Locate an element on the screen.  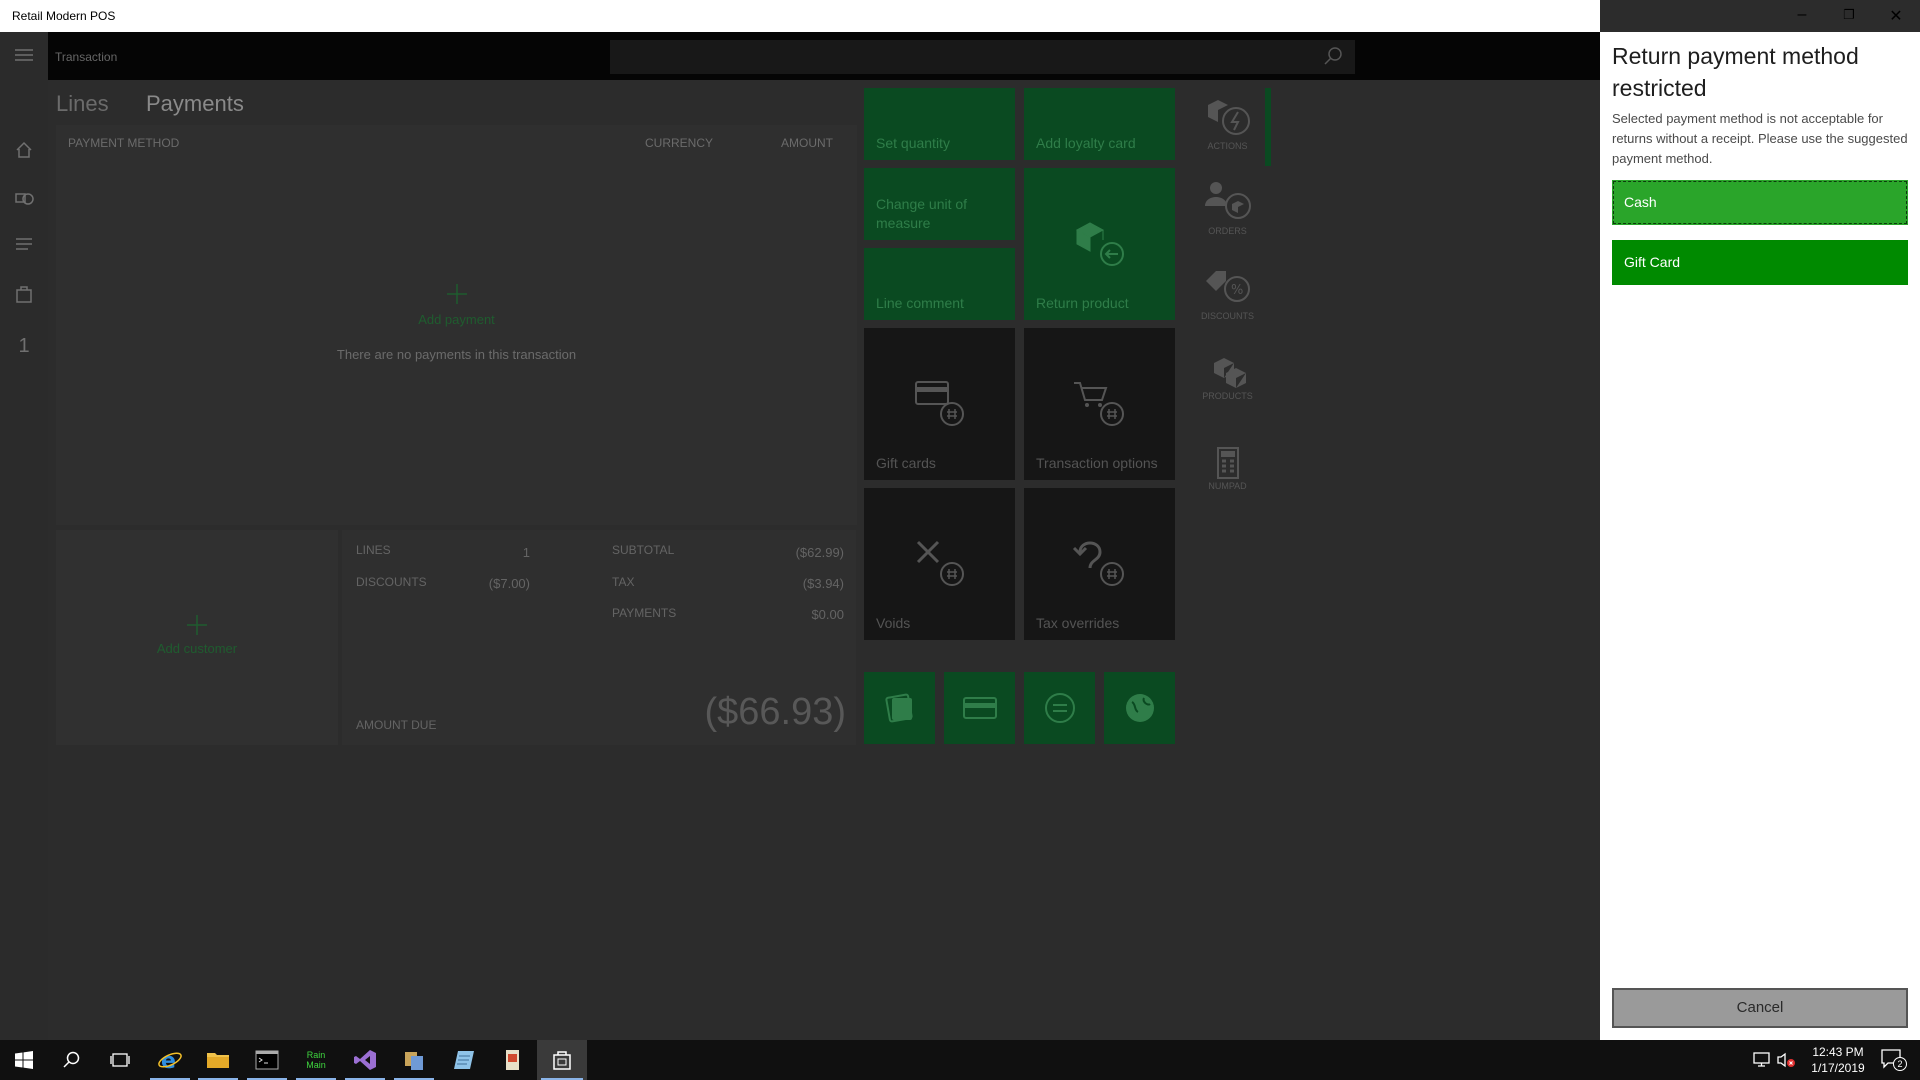
folder-icon is located at coordinates (218, 1060).